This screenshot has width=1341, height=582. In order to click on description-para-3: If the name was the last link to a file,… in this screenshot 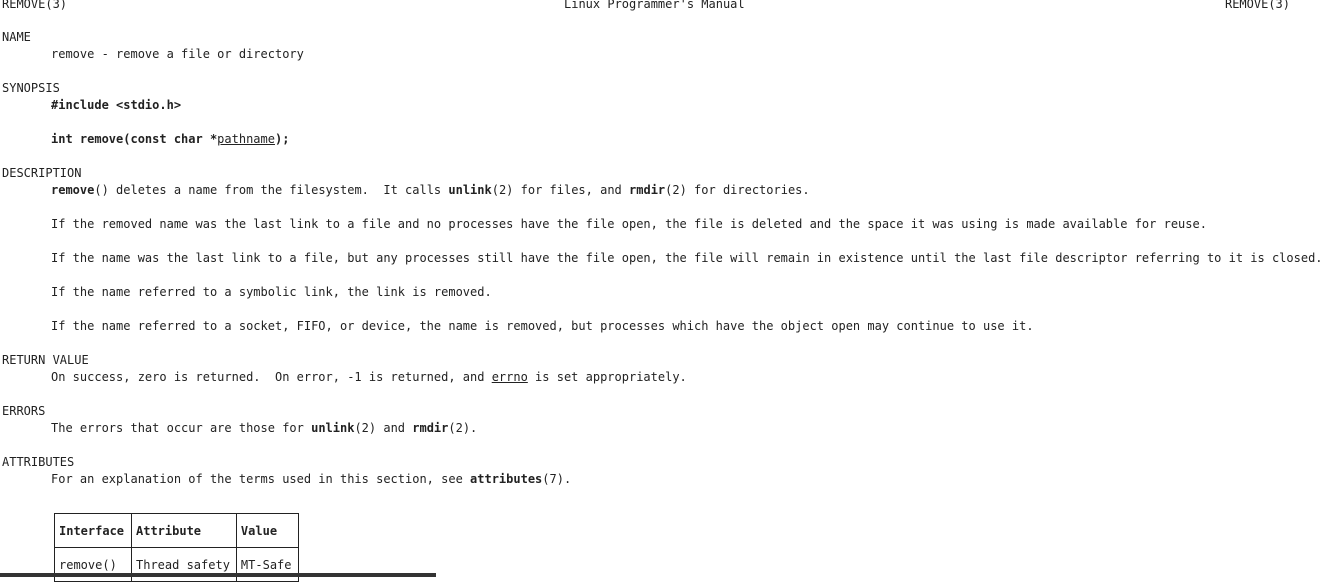, I will do `click(687, 258)`.